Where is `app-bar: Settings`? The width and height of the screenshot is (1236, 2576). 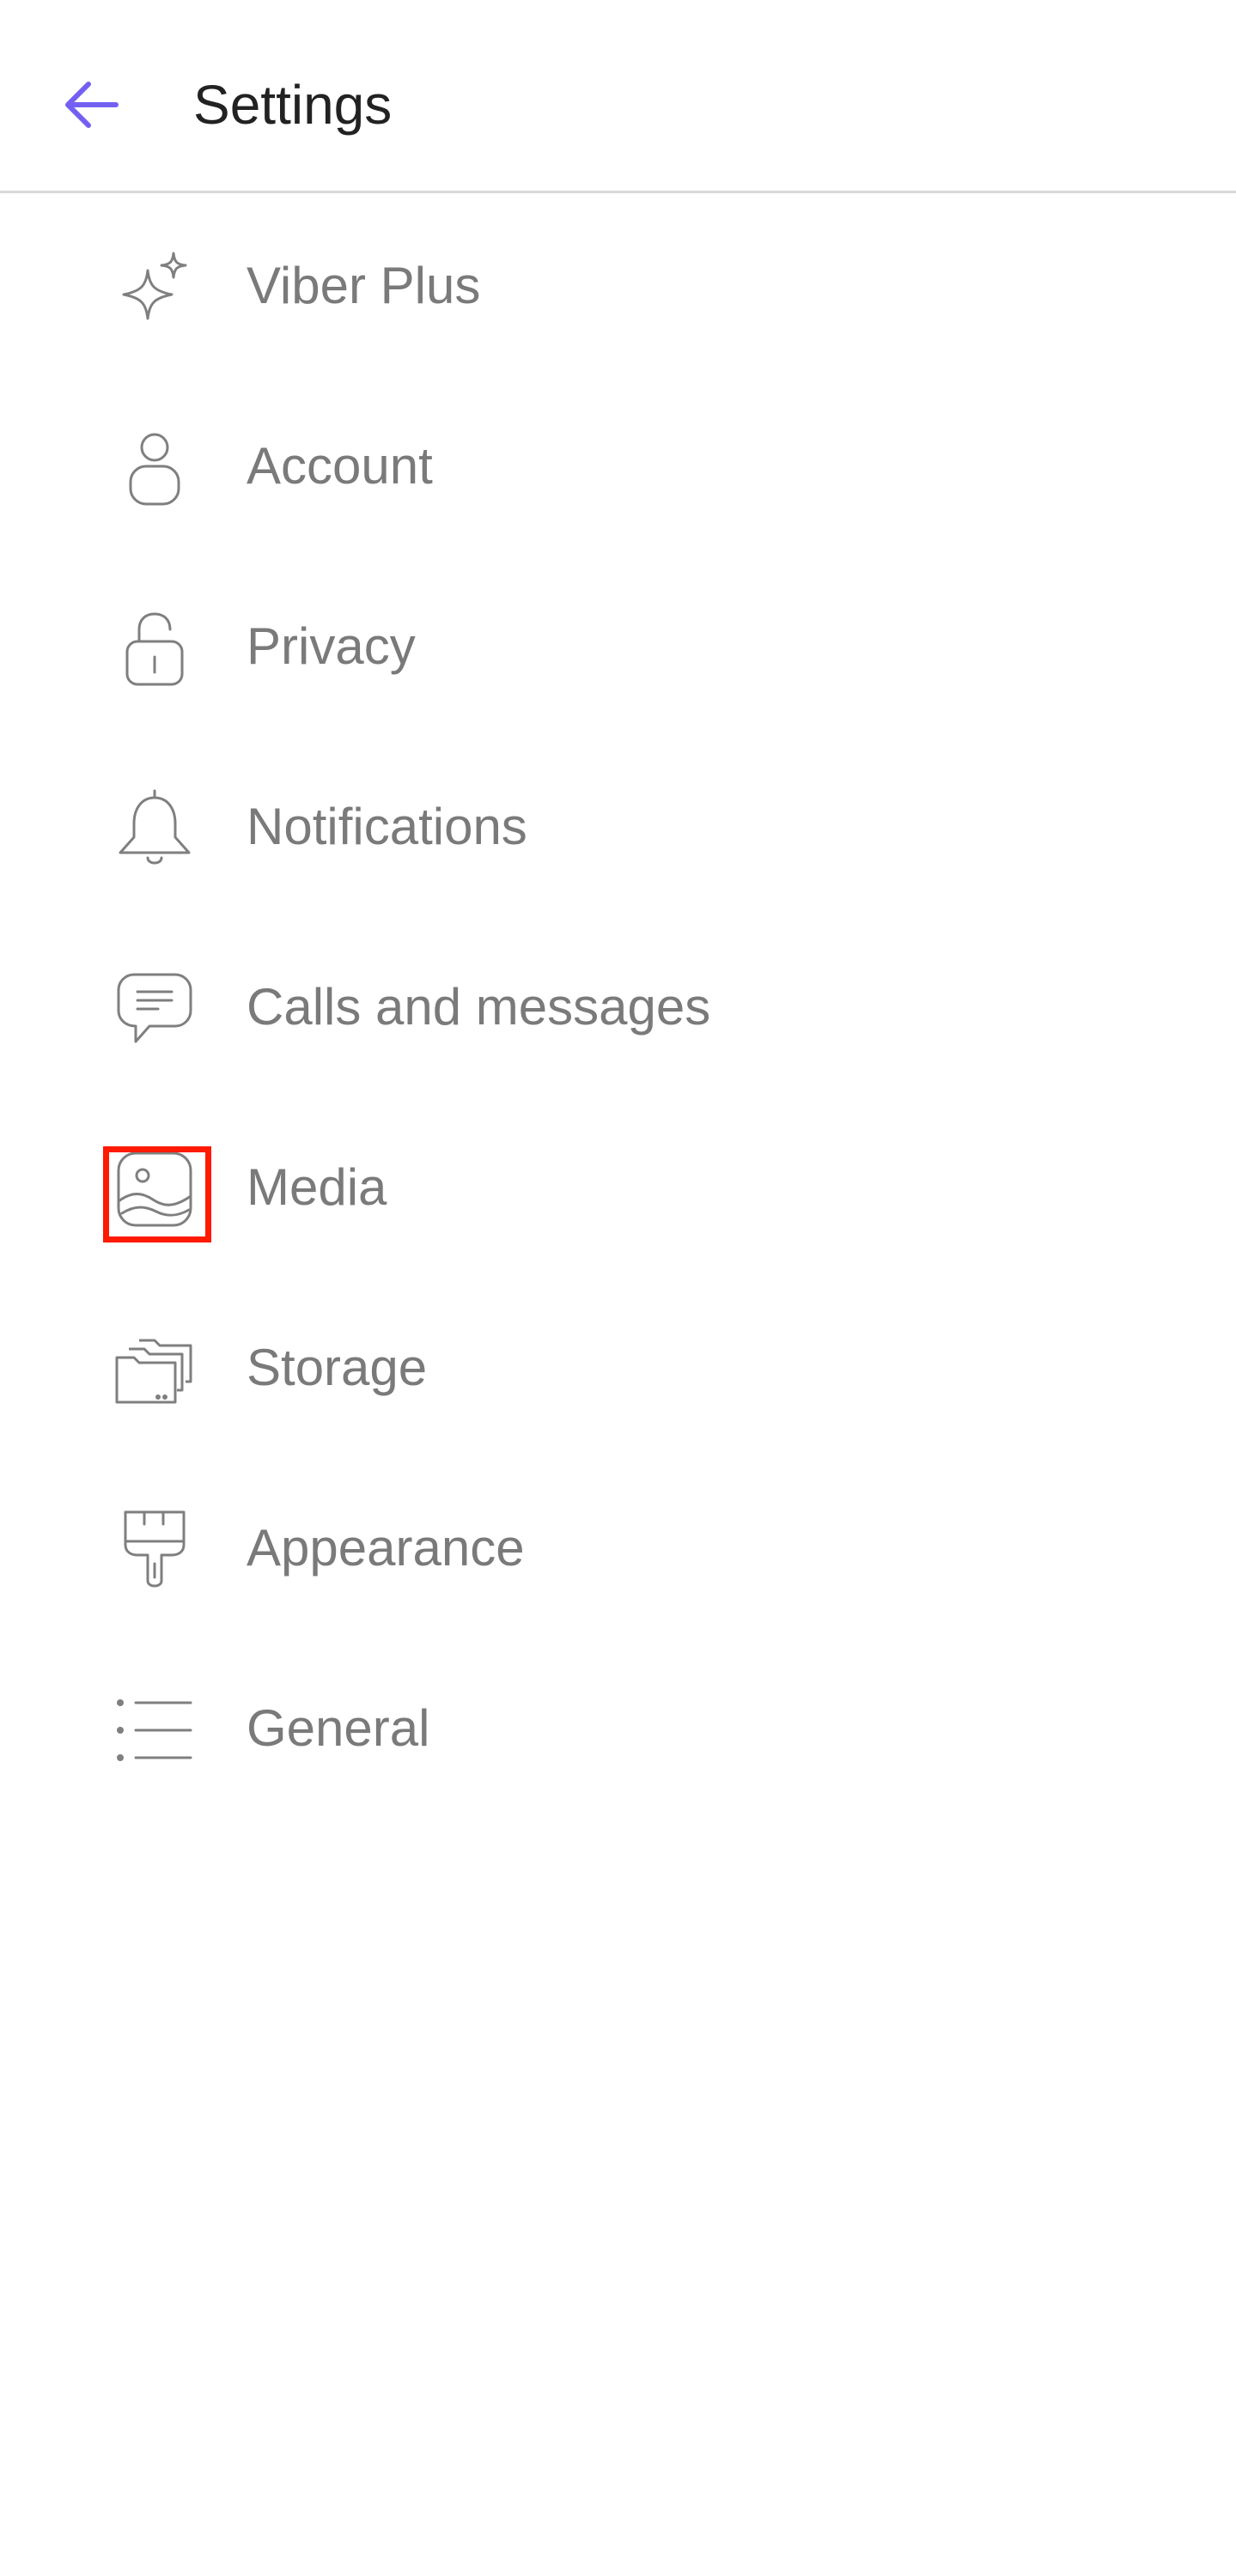 app-bar: Settings is located at coordinates (618, 96).